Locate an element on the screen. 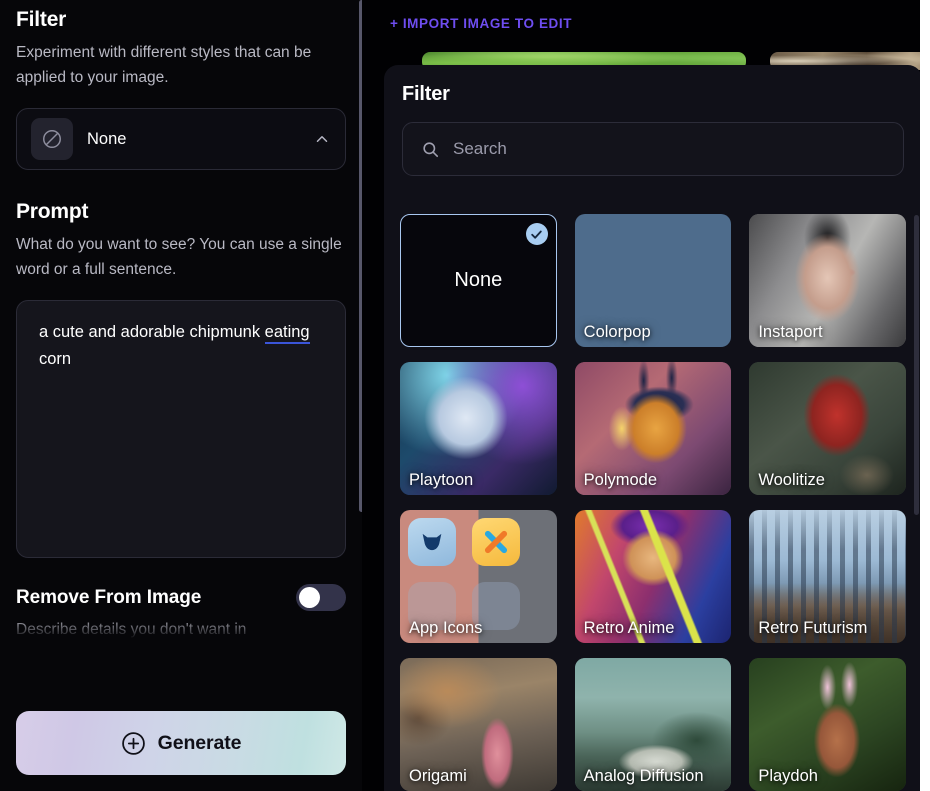  filter-card-label: Polymode is located at coordinates (620, 480).